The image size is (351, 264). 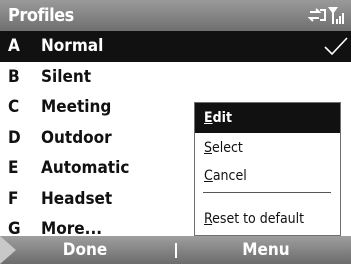 I want to click on menu-accelerator: S, so click(x=208, y=148).